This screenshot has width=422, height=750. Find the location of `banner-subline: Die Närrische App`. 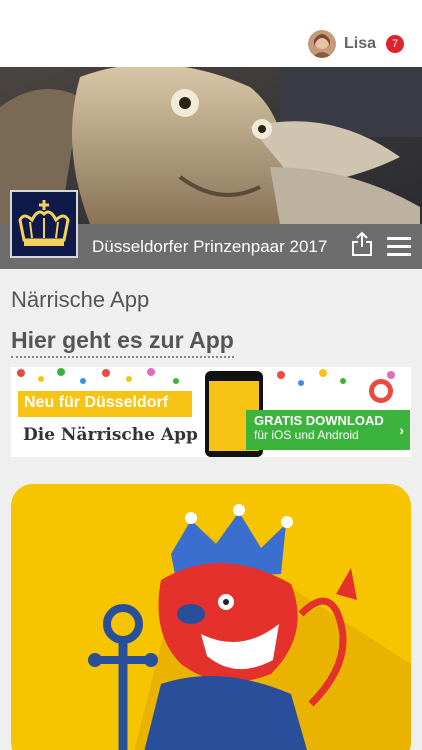

banner-subline: Die Närrische App is located at coordinates (110, 435).